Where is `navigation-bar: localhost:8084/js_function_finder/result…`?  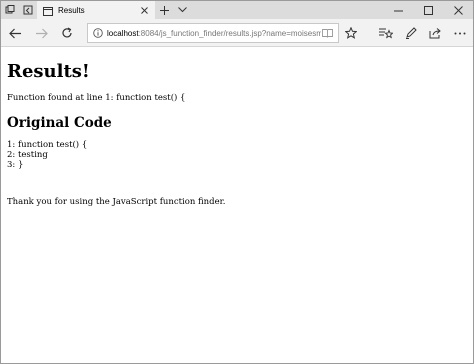 navigation-bar: localhost:8084/js_function_finder/result… is located at coordinates (237, 33).